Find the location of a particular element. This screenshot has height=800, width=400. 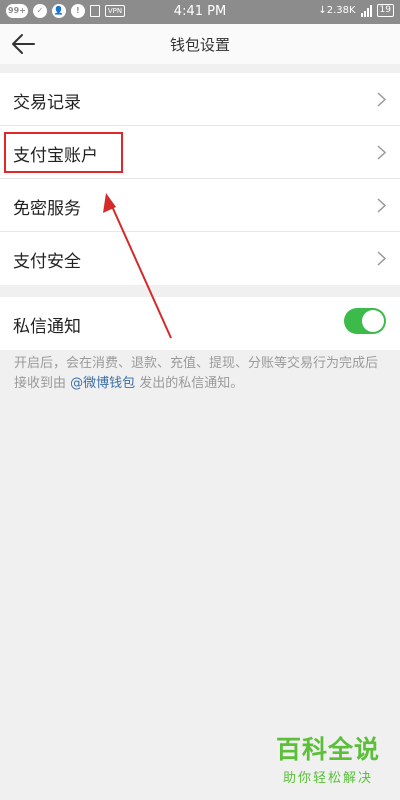

menu-item-password-free: 免密服务 is located at coordinates (200, 205).